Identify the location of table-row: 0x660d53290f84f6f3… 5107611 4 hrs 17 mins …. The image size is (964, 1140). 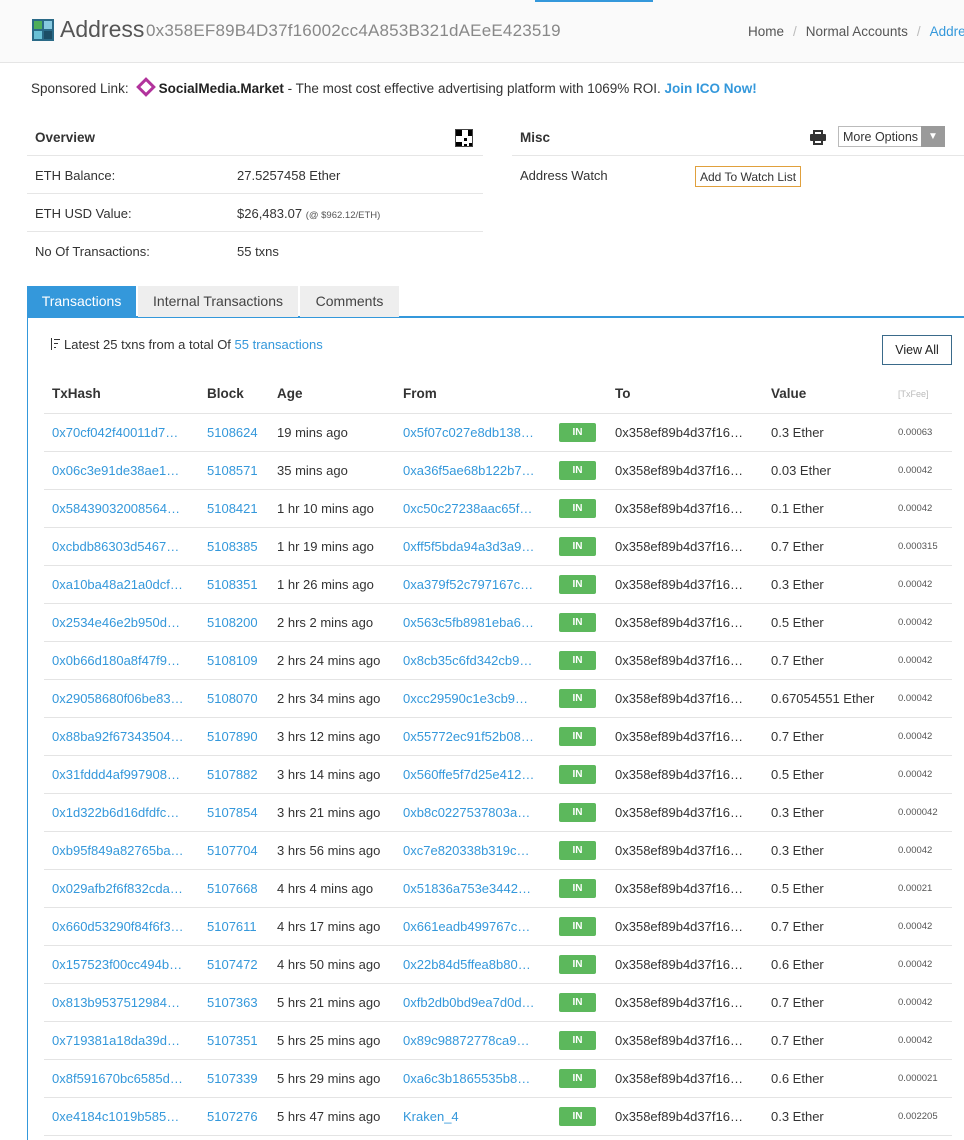
(498, 926).